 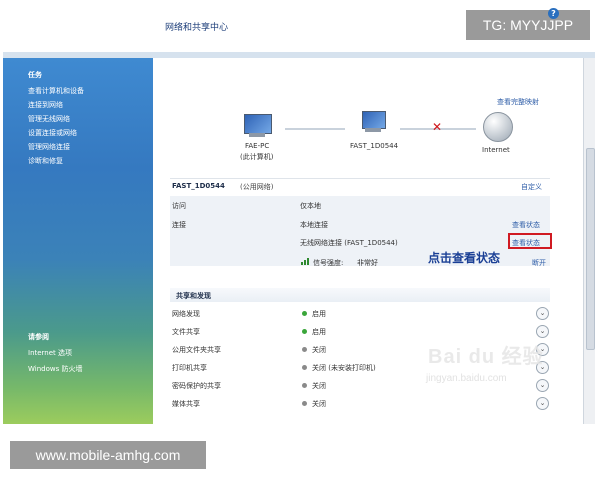 What do you see at coordinates (526, 225) in the screenshot?
I see `view-status-link-local: 查看状态` at bounding box center [526, 225].